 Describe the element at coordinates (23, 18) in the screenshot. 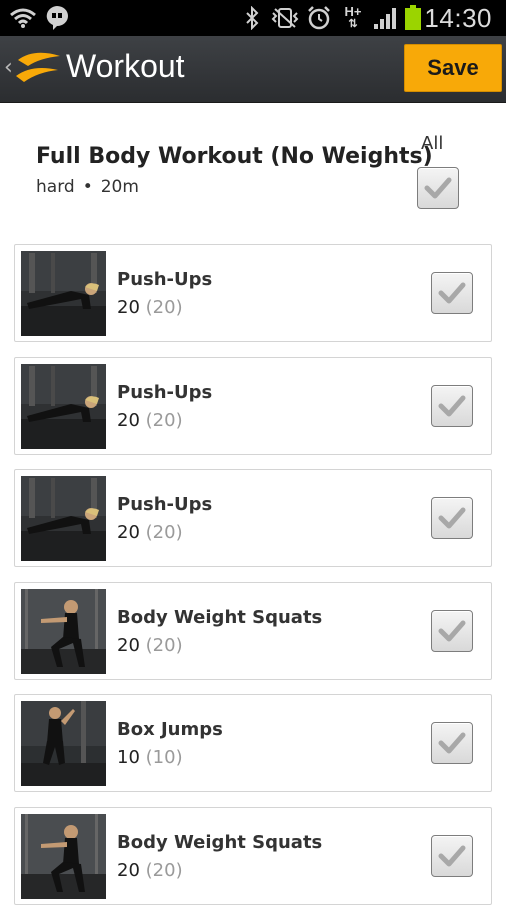

I see `wifi-icon` at that location.